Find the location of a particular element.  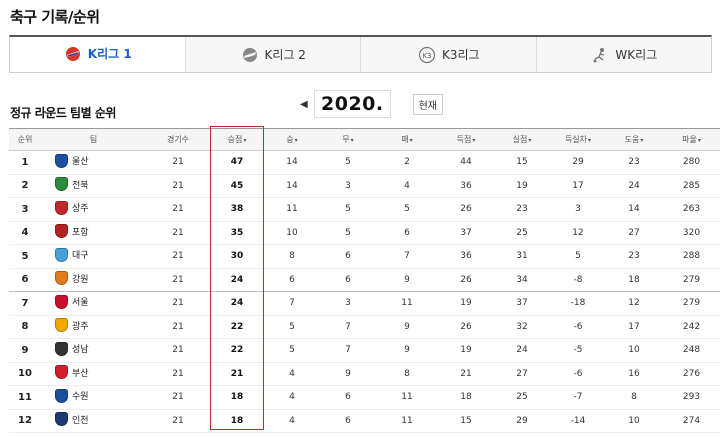

col-header-draws: 무▾ is located at coordinates (348, 139).